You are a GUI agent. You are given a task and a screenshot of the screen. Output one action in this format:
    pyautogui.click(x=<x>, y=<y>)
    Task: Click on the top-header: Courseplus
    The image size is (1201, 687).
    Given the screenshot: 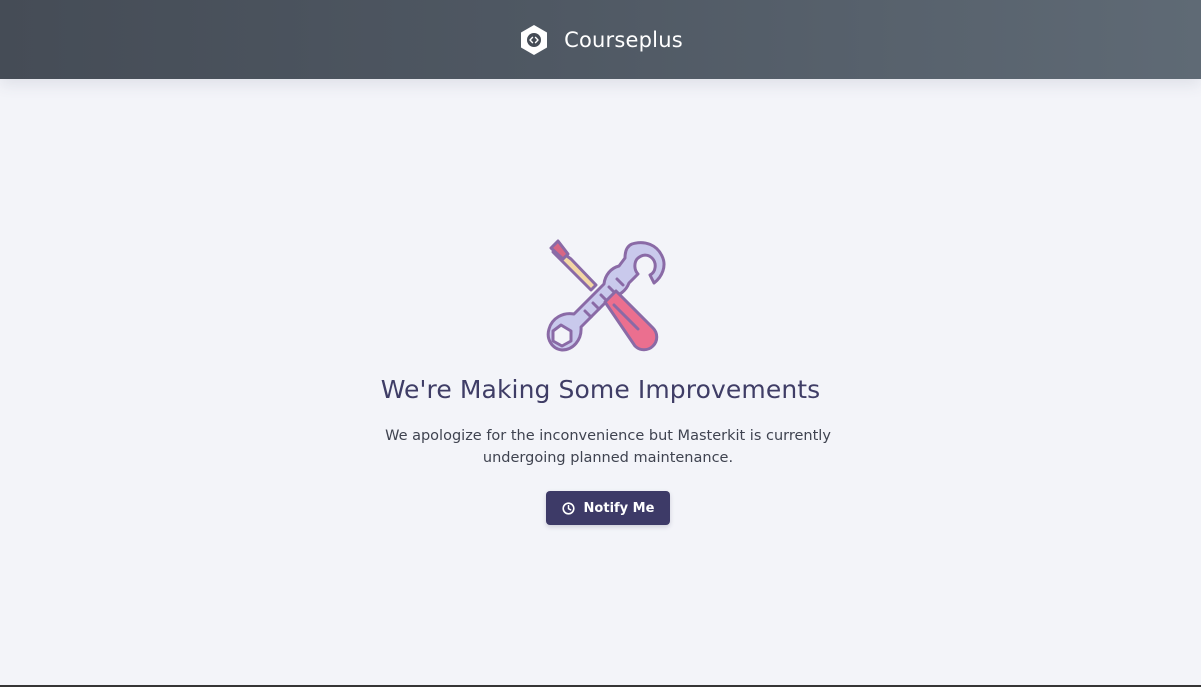 What is the action you would take?
    pyautogui.click(x=600, y=39)
    